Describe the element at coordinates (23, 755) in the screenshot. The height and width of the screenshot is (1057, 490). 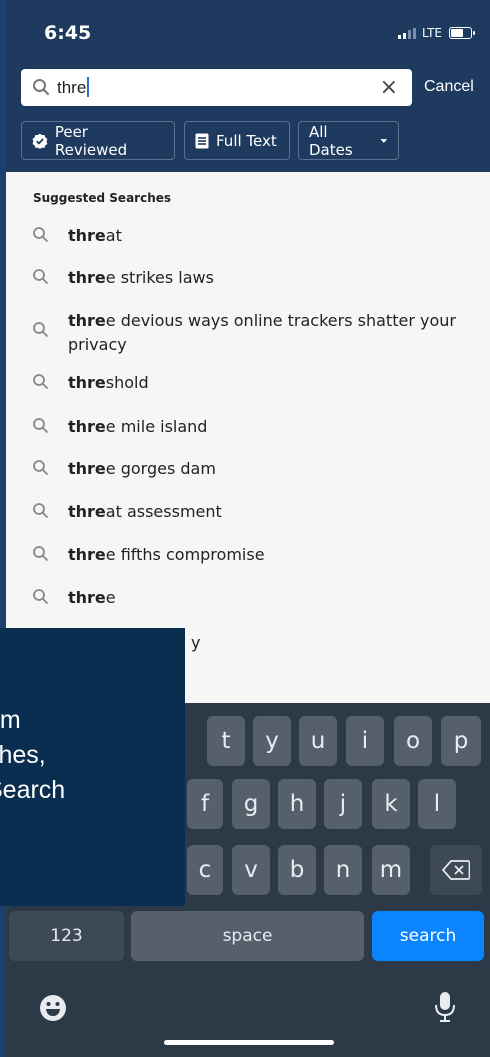
I see `overlay-line: ches,` at that location.